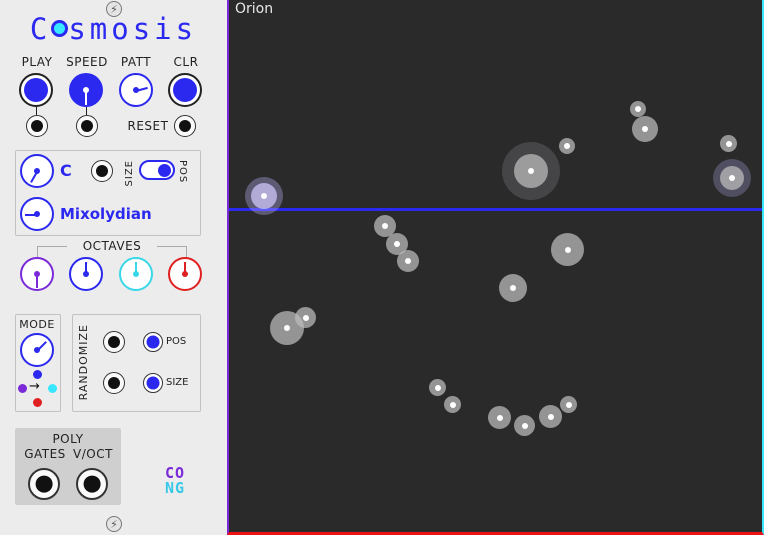  What do you see at coordinates (34, 386) in the screenshot?
I see `mode-arrow-icon: →` at bounding box center [34, 386].